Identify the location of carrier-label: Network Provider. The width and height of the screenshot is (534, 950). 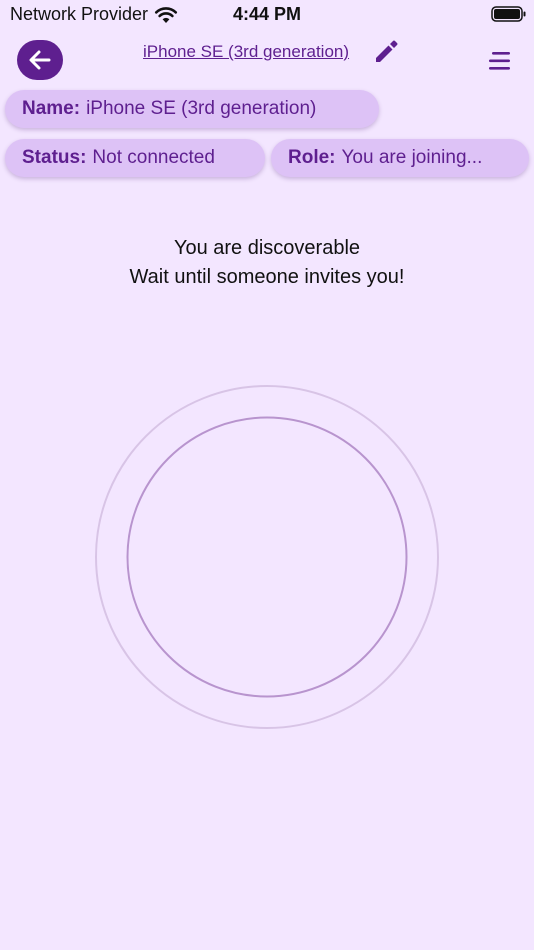
(79, 14).